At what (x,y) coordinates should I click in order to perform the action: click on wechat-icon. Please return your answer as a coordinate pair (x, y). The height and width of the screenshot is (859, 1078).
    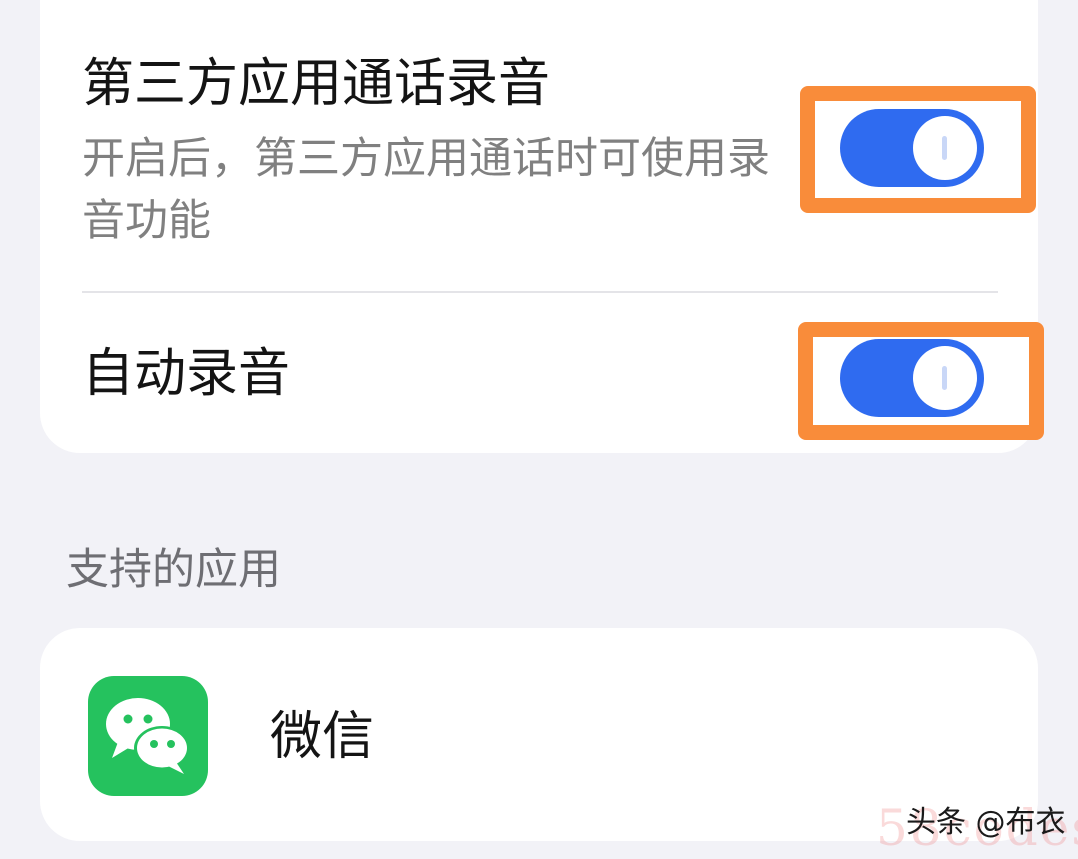
    Looking at the image, I should click on (148, 736).